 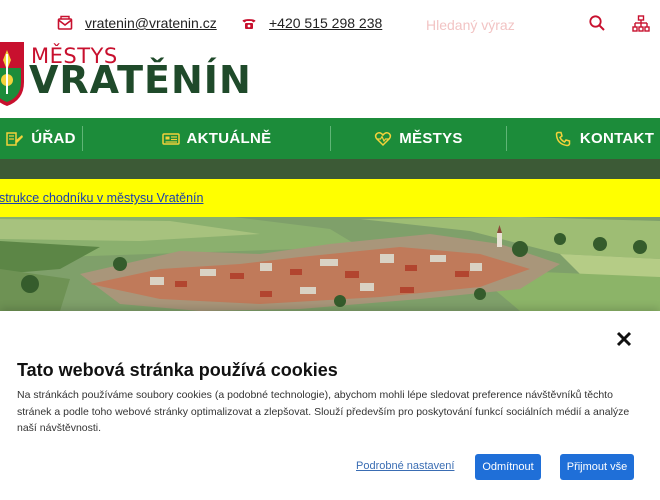 I want to click on accept-all-button: Přijmout vše, so click(x=597, y=467).